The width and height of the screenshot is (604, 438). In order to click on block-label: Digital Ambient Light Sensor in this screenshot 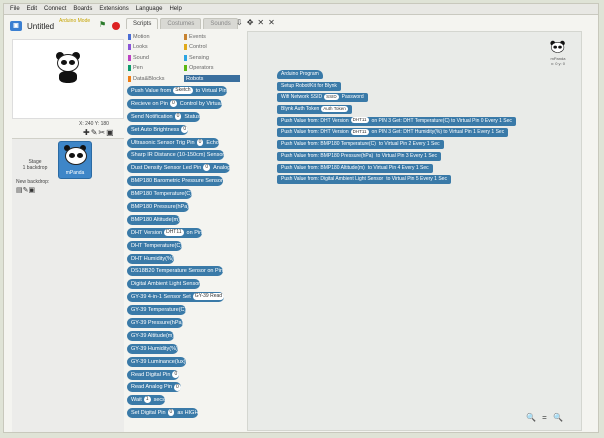, I will do `click(166, 284)`.